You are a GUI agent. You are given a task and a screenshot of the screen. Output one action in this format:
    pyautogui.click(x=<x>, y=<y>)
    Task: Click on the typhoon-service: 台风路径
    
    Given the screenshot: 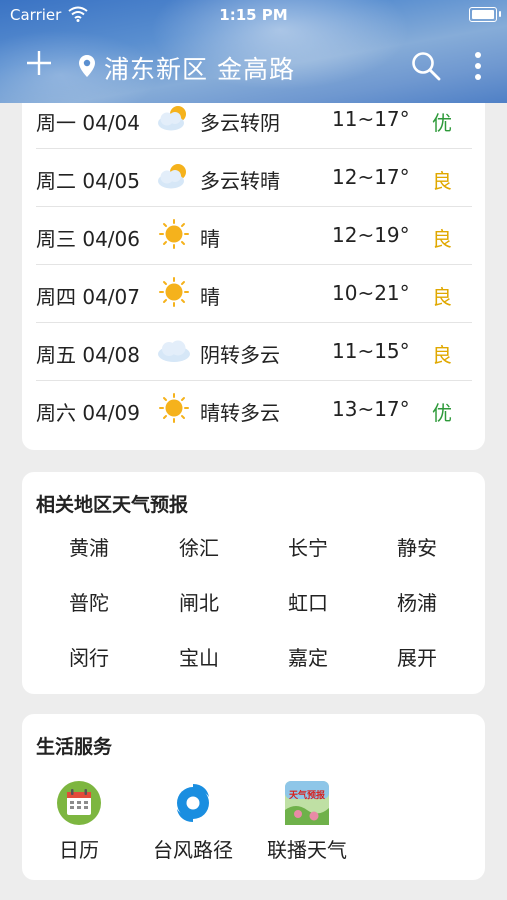 What is the action you would take?
    pyautogui.click(x=193, y=821)
    